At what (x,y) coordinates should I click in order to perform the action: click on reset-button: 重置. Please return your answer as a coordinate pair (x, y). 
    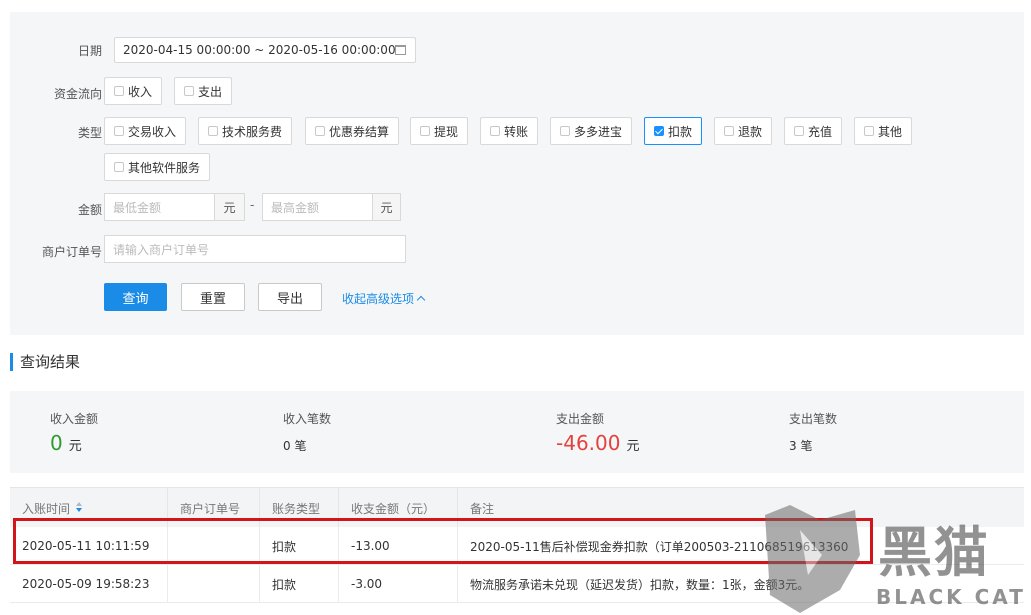
    Looking at the image, I should click on (213, 297).